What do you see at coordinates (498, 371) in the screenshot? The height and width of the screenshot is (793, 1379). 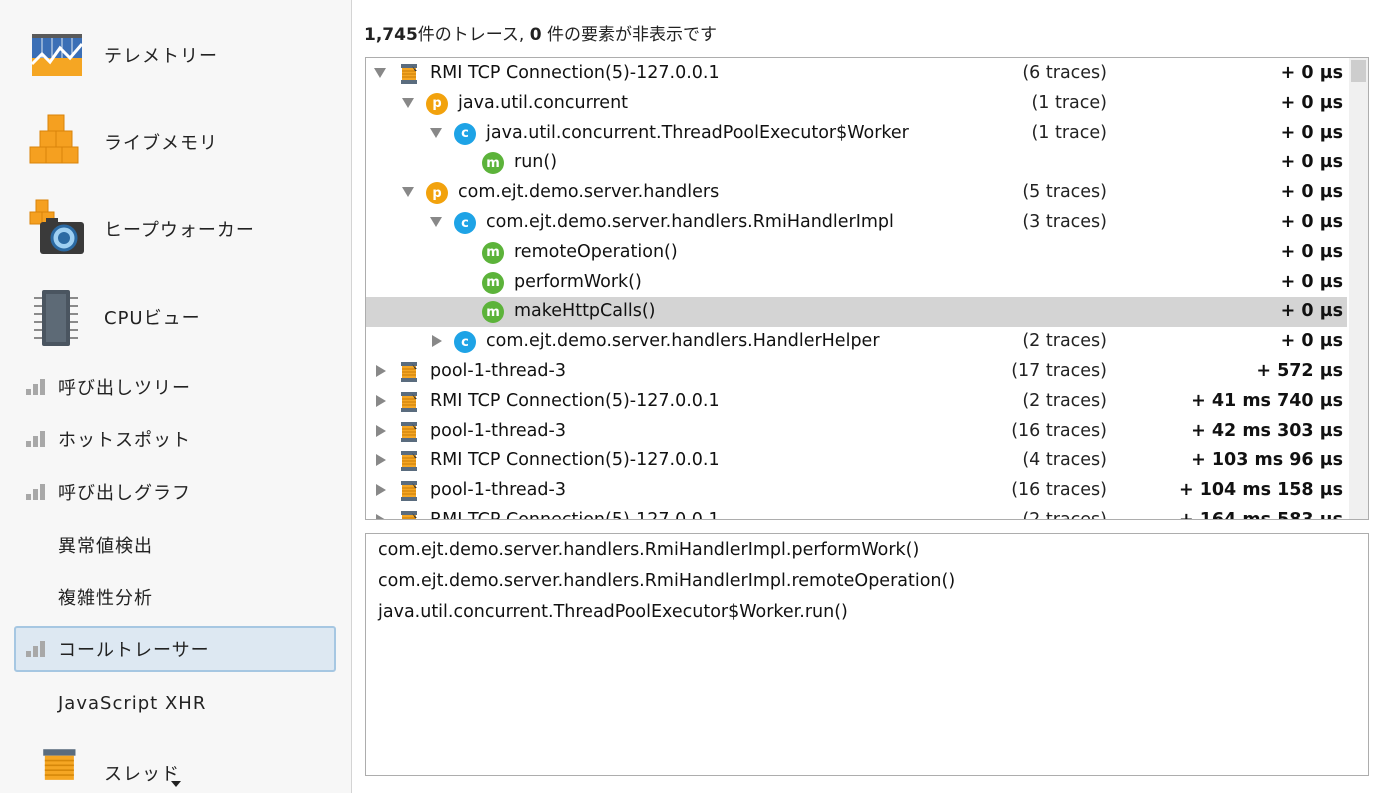 I see `tree-node-name: pool-1-thread-3` at bounding box center [498, 371].